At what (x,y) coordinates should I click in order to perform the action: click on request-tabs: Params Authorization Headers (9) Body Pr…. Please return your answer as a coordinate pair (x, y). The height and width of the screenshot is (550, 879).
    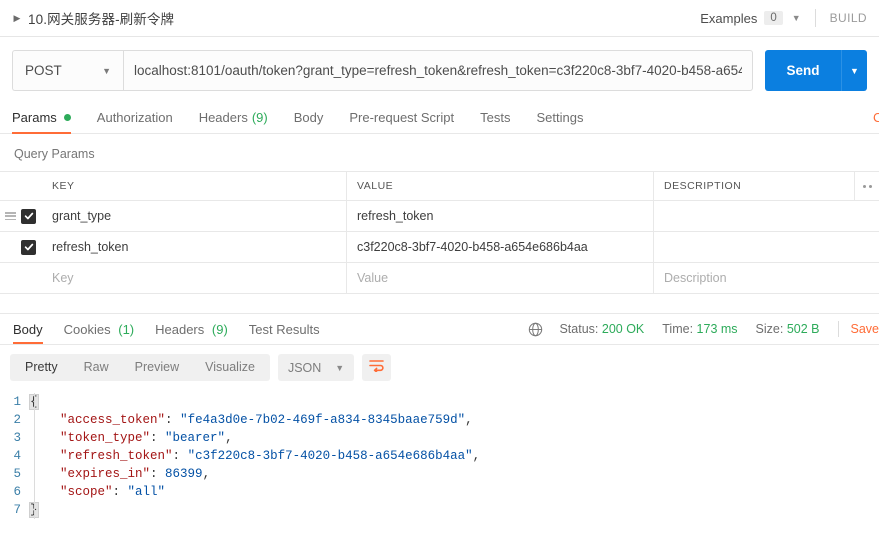
    Looking at the image, I should click on (439, 119).